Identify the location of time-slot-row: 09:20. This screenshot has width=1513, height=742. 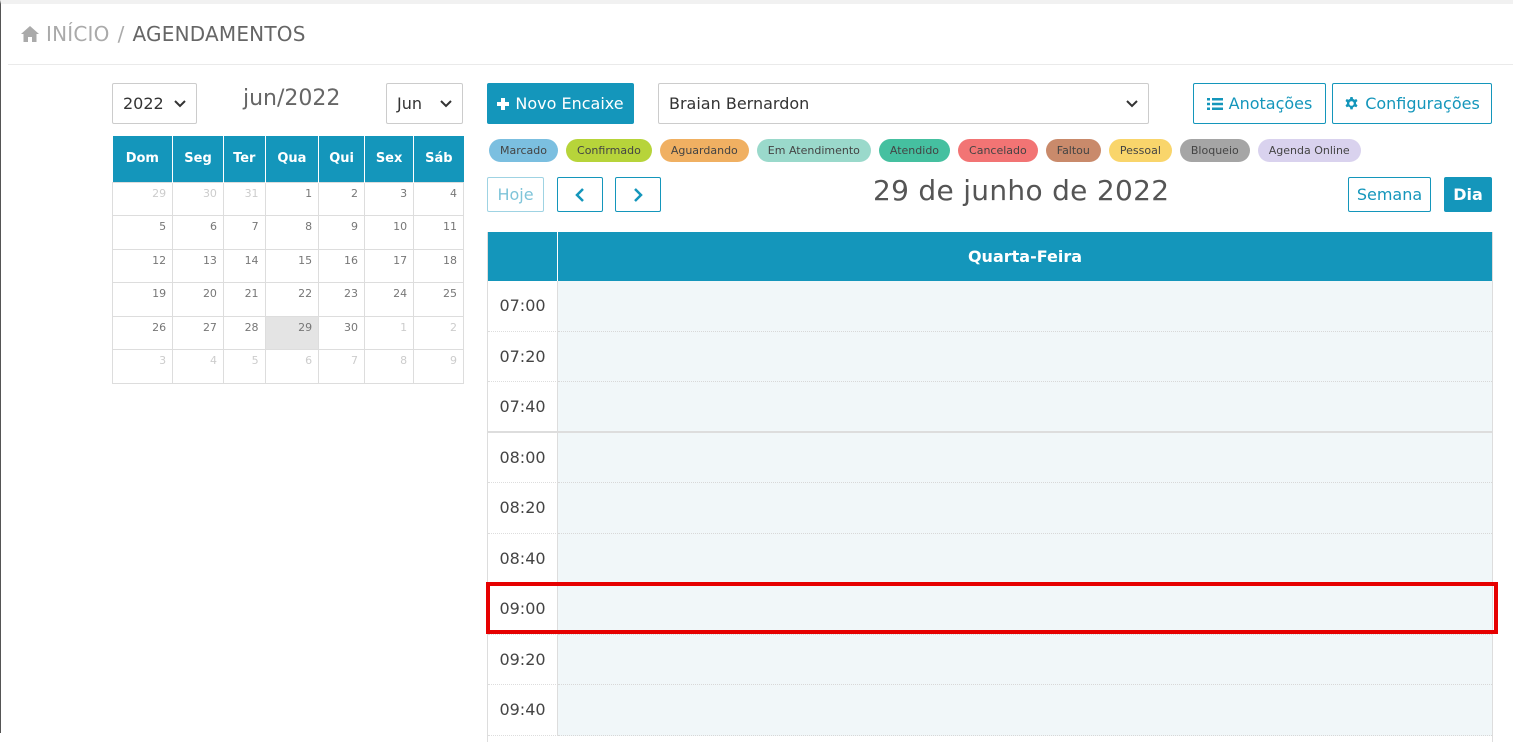
(990, 659).